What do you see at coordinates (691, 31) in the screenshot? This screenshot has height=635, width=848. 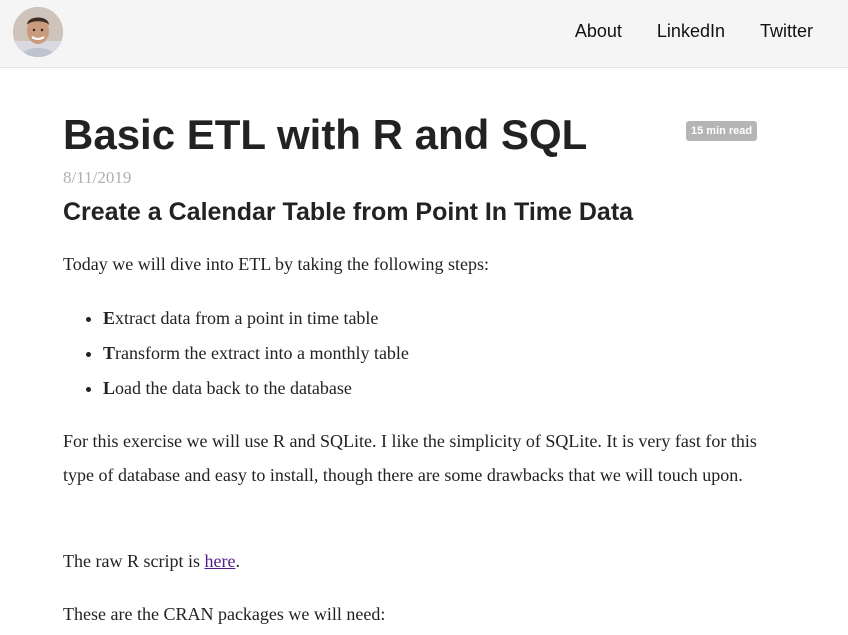 I see `nav-linkedin-link: LinkedIn` at bounding box center [691, 31].